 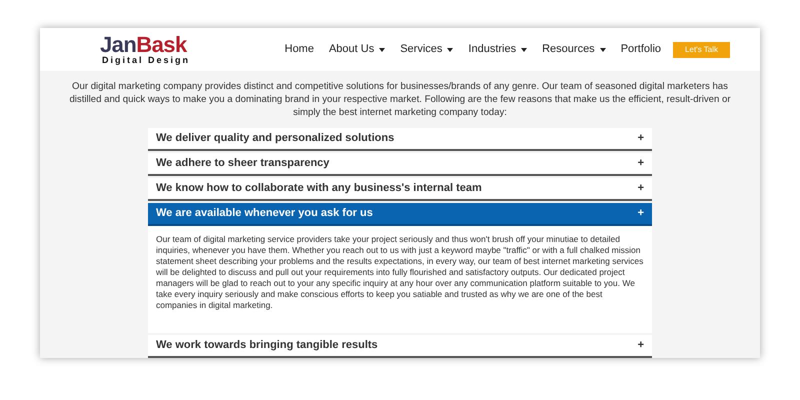 What do you see at coordinates (427, 49) in the screenshot?
I see `nav-link: Services` at bounding box center [427, 49].